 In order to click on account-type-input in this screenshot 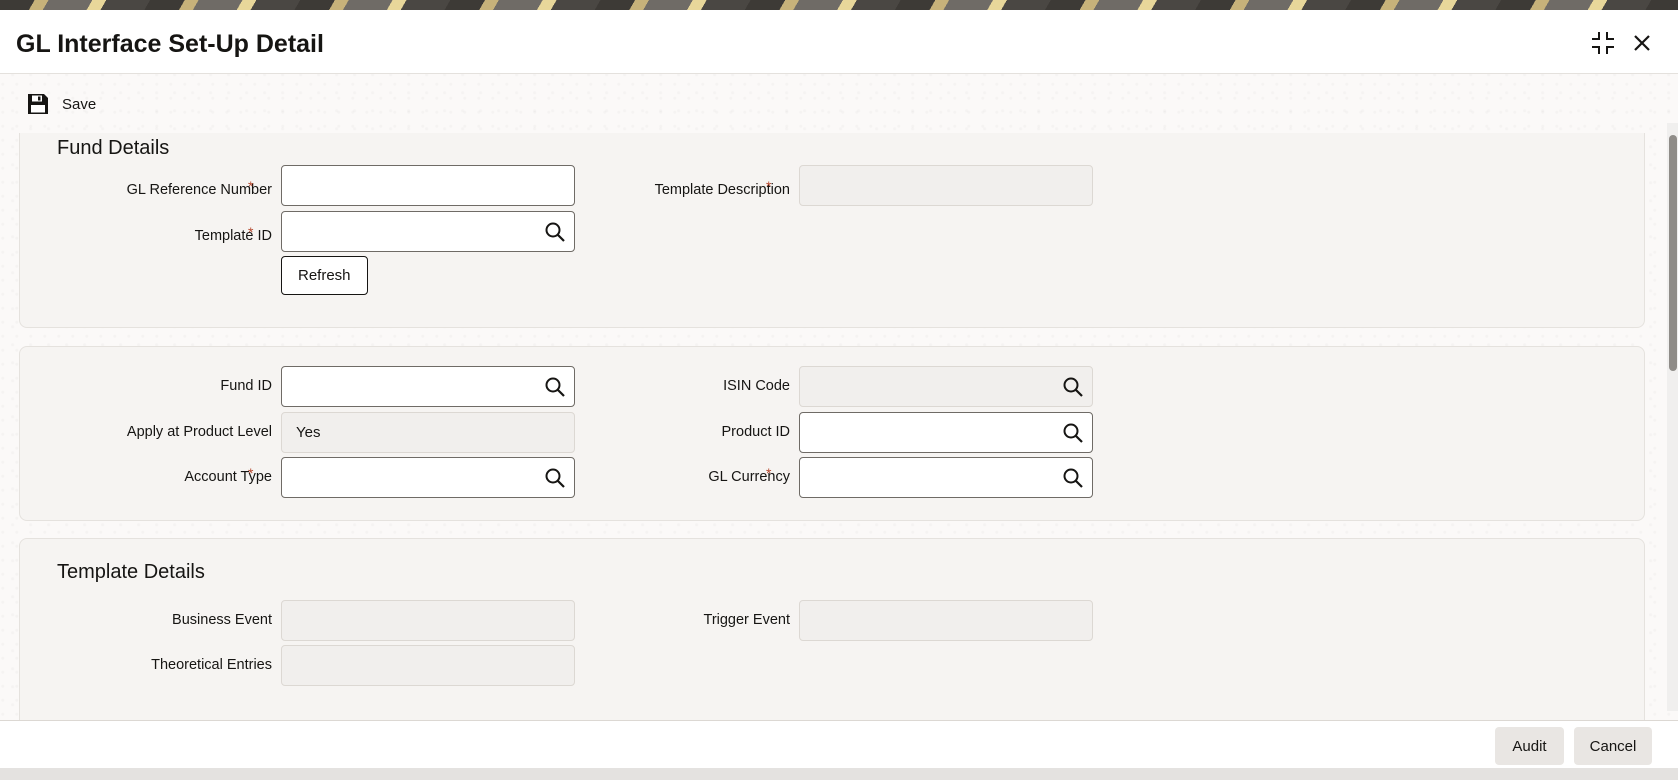, I will do `click(416, 477)`.